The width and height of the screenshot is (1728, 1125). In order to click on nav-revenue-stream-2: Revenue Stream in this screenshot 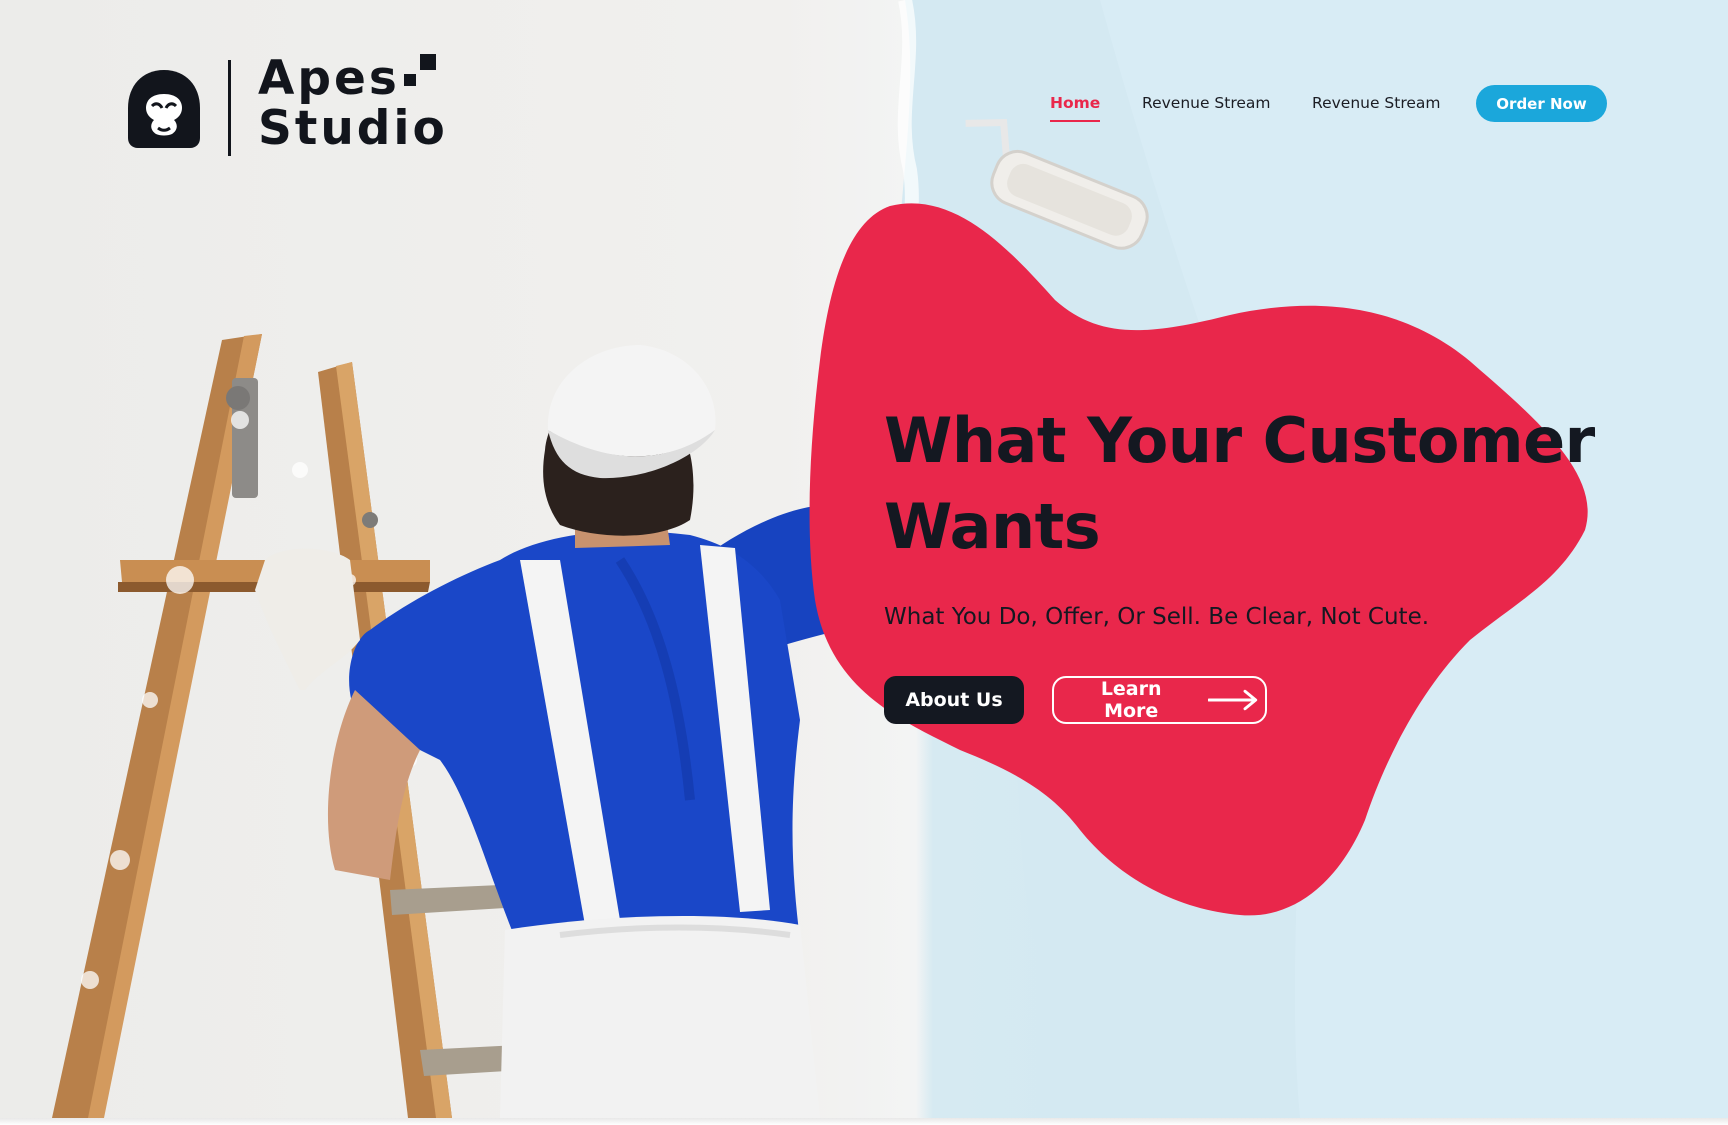, I will do `click(1376, 103)`.